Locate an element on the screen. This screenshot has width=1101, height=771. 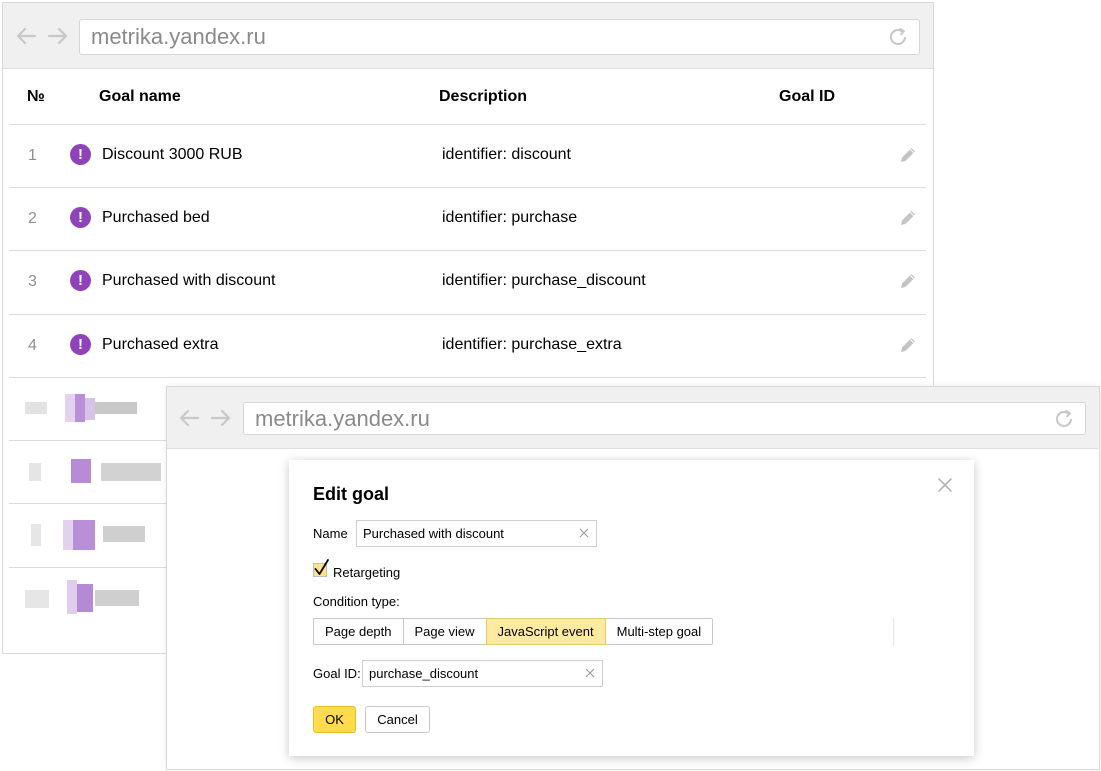
goal-description: identifier: purchase is located at coordinates (510, 217).